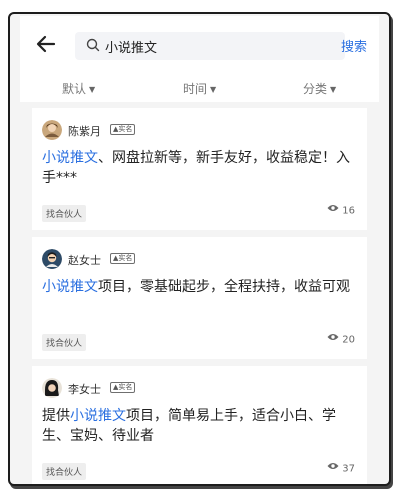  Describe the element at coordinates (84, 131) in the screenshot. I see `username: 陈紫月` at that location.